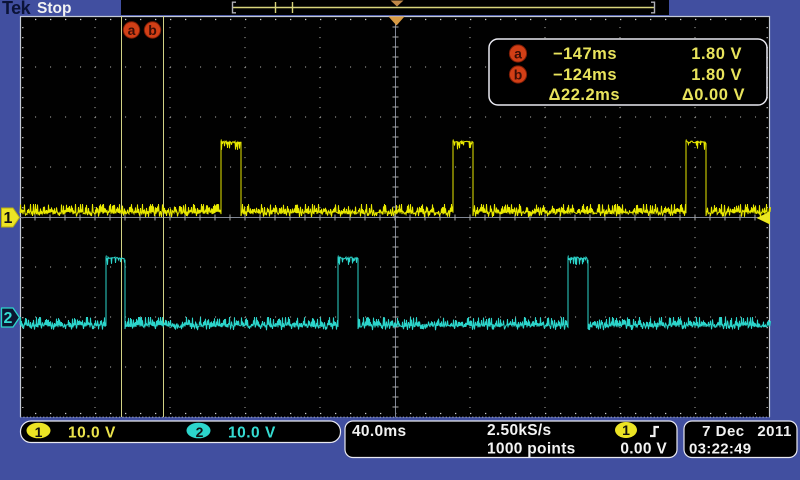 This screenshot has width=800, height=480. I want to click on svg-text: 40.0ms, so click(379, 431).